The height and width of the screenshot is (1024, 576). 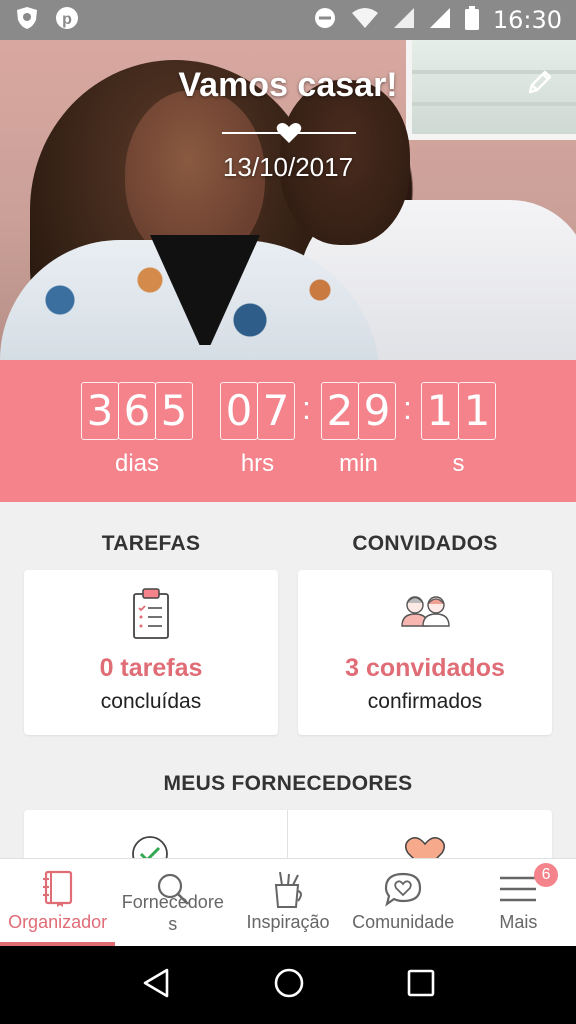 What do you see at coordinates (325, 20) in the screenshot?
I see `do-not-disturb-icon` at bounding box center [325, 20].